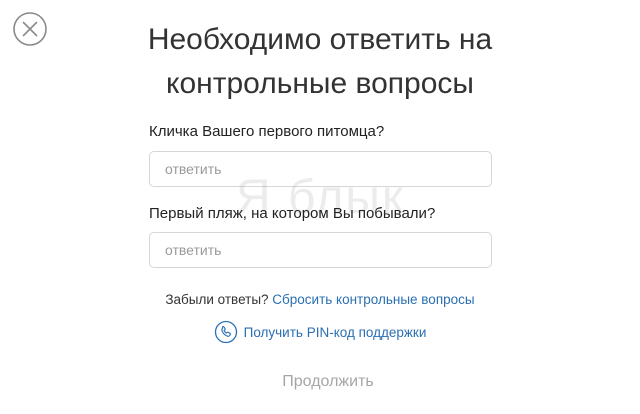 Image resolution: width=640 pixels, height=414 pixels. Describe the element at coordinates (335, 332) in the screenshot. I see `get-support-pin-link: Получить PIN-код поддержки` at that location.